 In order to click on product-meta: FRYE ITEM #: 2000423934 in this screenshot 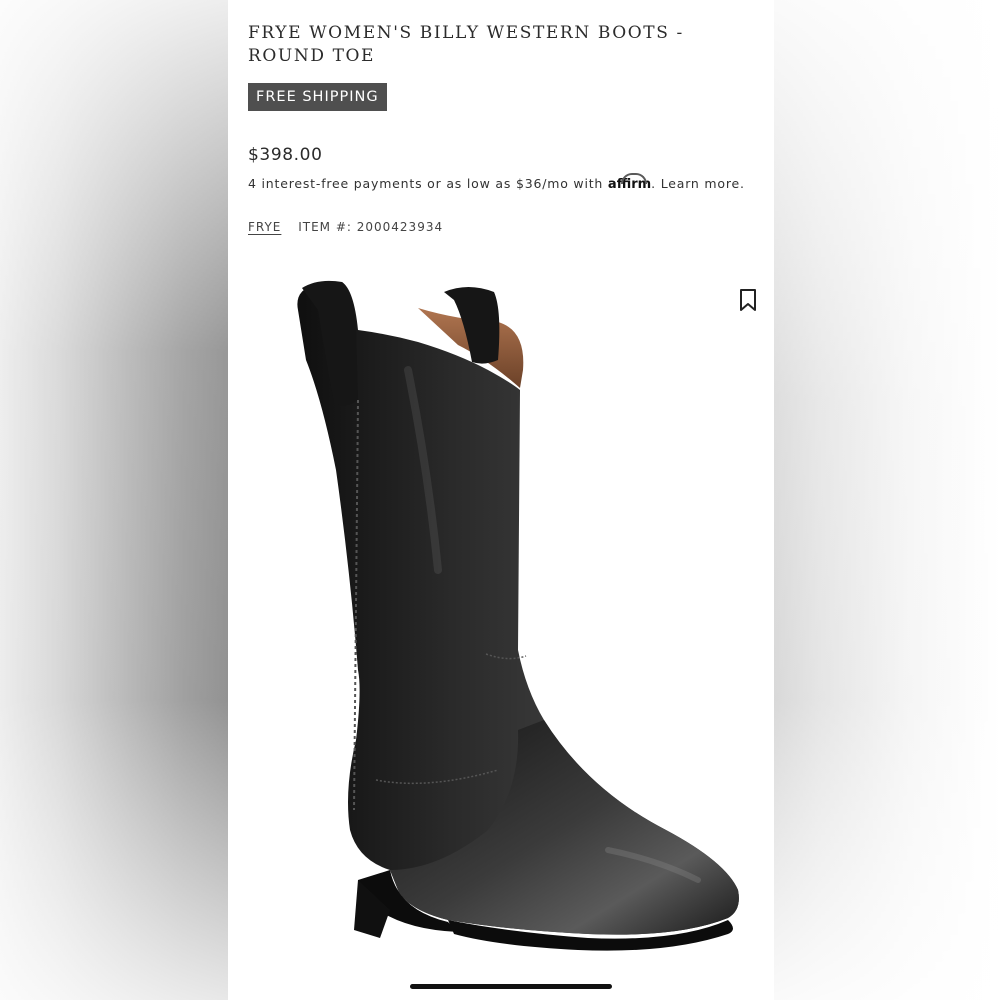, I will do `click(345, 227)`.